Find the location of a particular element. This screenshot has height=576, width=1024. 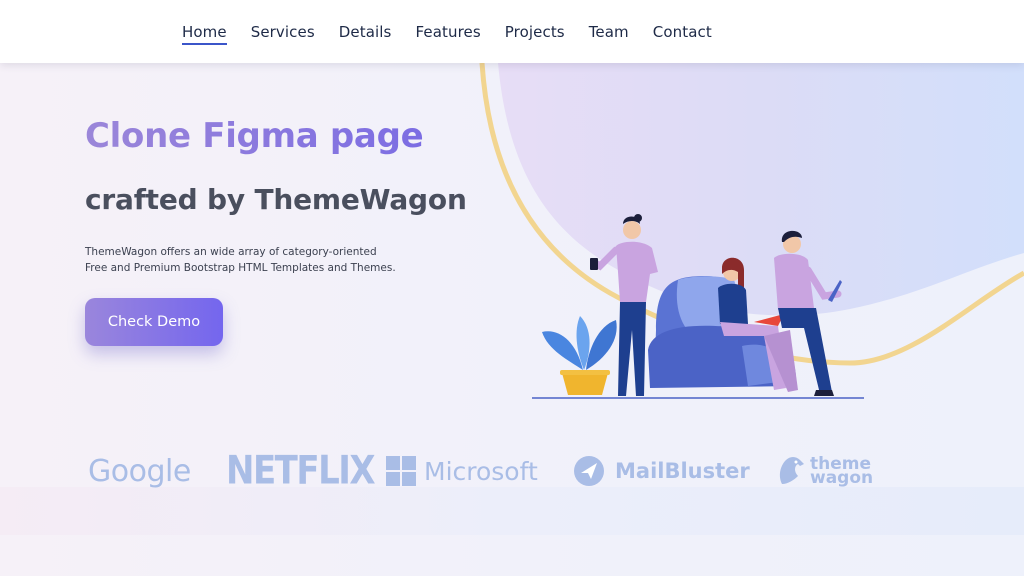

microsoft-logo: Microsoft is located at coordinates (462, 471).